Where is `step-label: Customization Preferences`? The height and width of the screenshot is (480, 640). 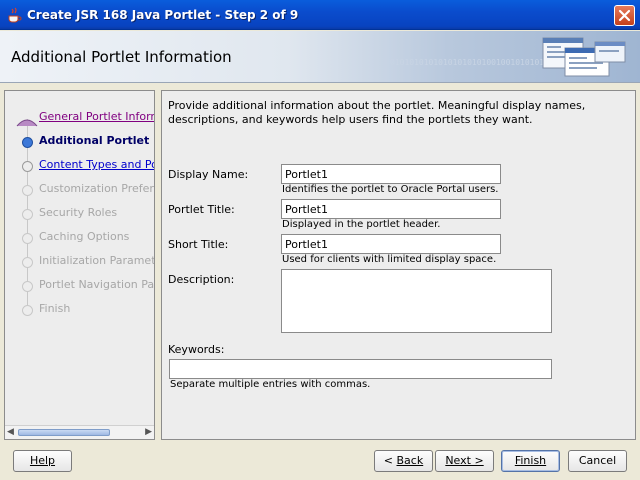 step-label: Customization Preferences is located at coordinates (96, 188).